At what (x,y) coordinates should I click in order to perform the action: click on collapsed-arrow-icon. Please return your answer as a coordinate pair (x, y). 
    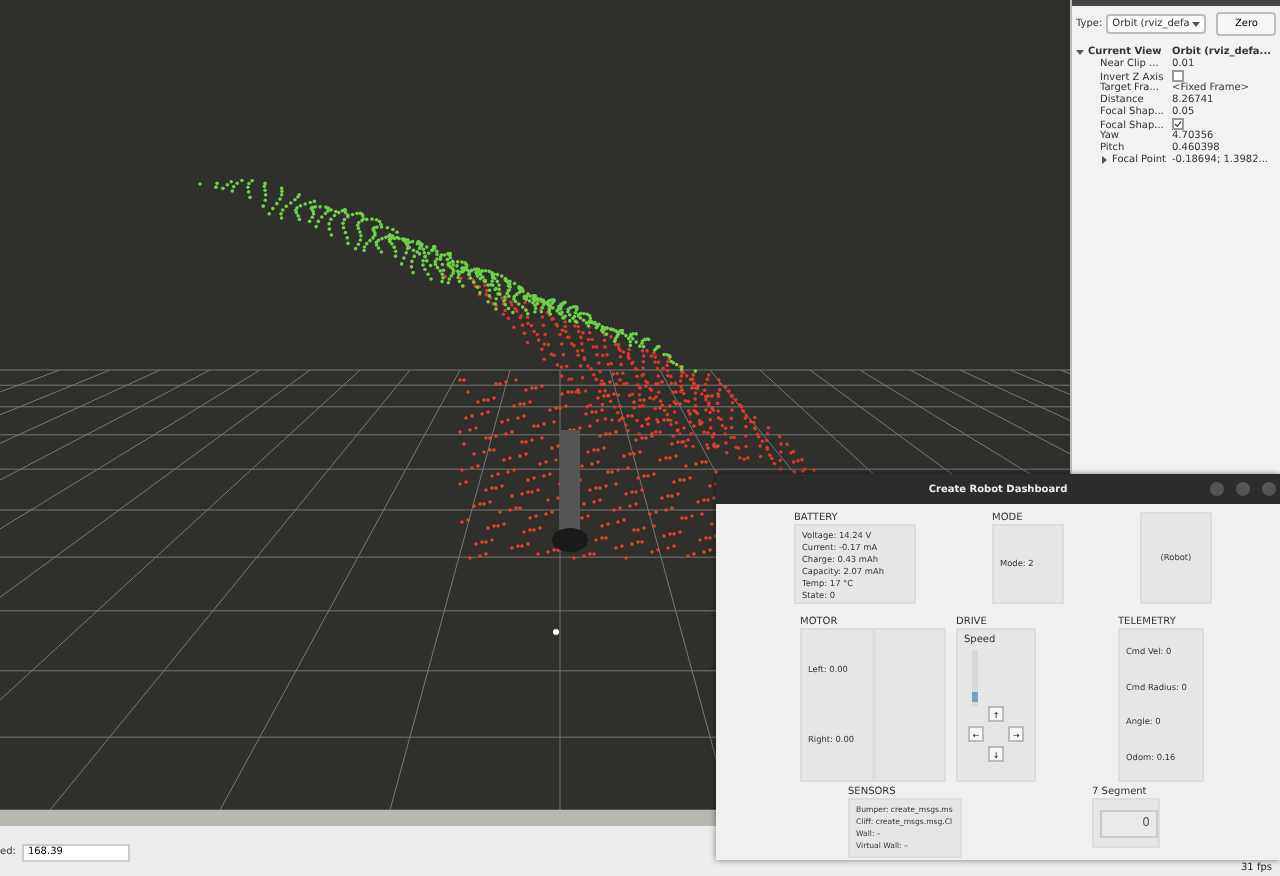
    Looking at the image, I should click on (1104, 160).